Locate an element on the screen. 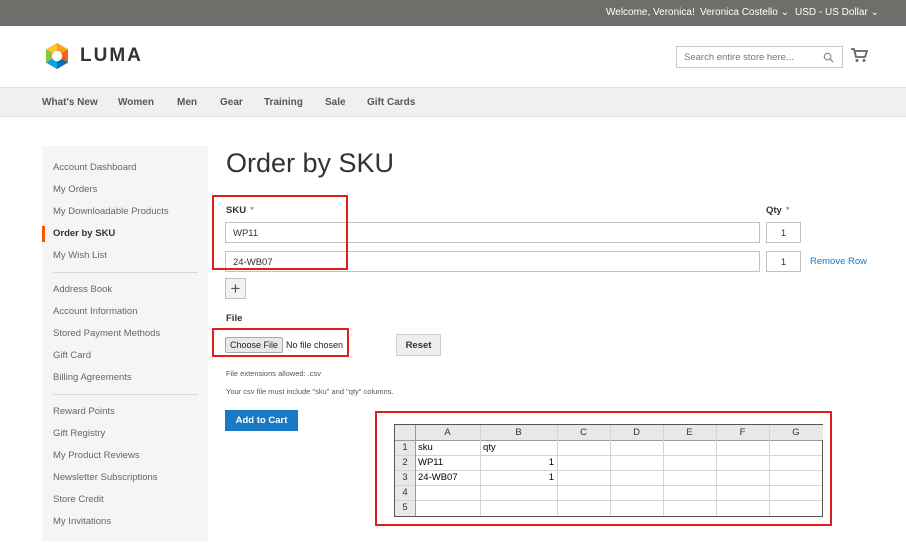 The height and width of the screenshot is (547, 906). sidebar-item-my-orders: My Orders is located at coordinates (75, 189).